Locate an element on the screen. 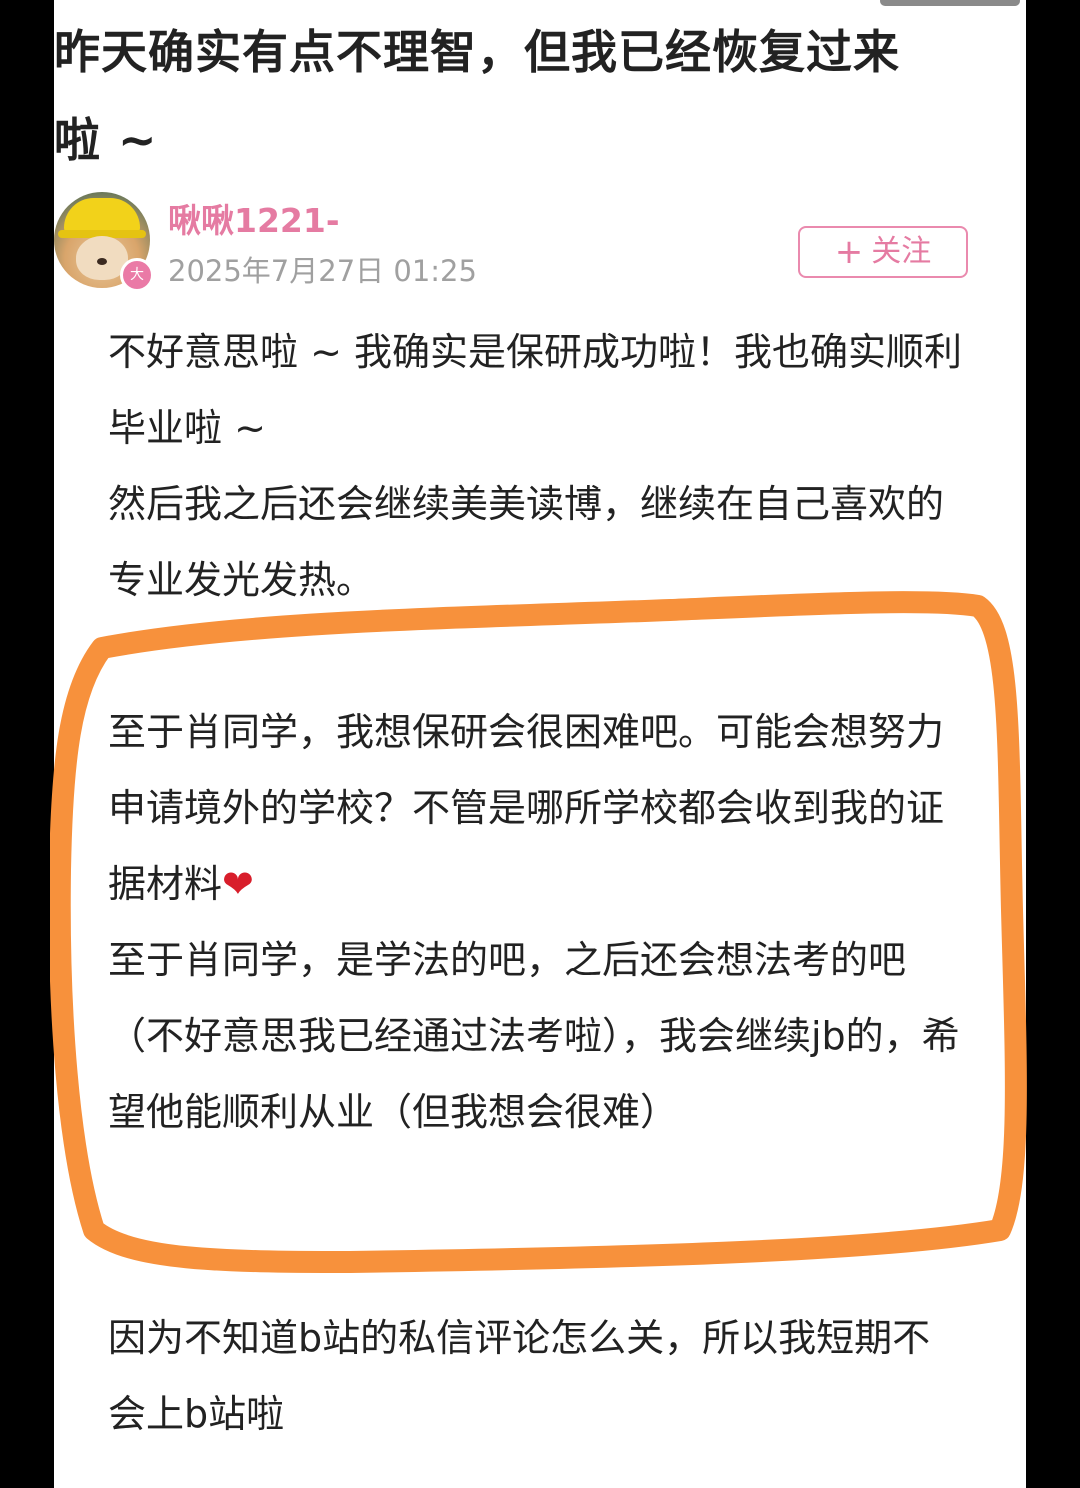 The width and height of the screenshot is (1080, 1488). post-timestamp: 2025年7月27日 01:25 is located at coordinates (322, 271).